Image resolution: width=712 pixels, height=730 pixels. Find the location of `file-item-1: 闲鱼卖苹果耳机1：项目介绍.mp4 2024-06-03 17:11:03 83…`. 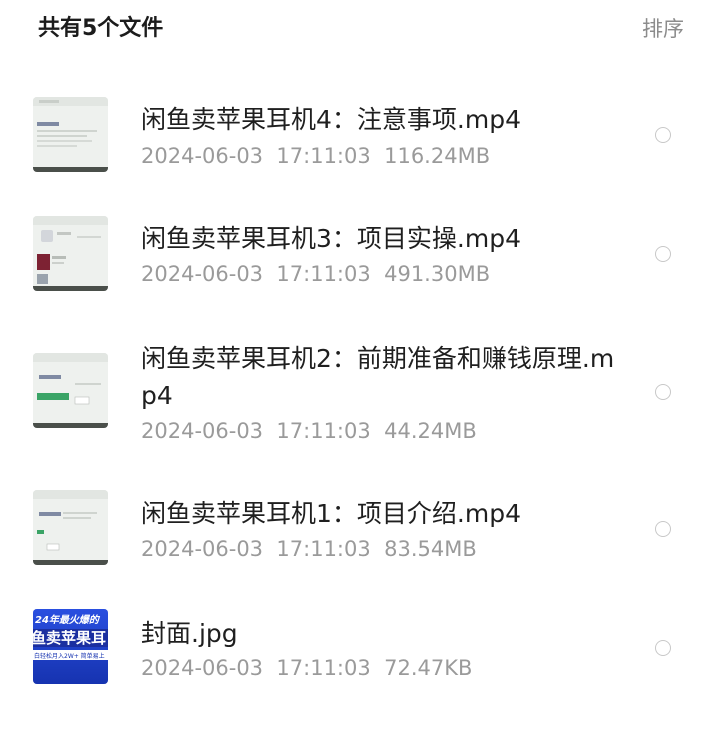

file-item-1: 闲鱼卖苹果耳机1：项目介绍.mp4 2024-06-03 17:11:03 83… is located at coordinates (356, 530).